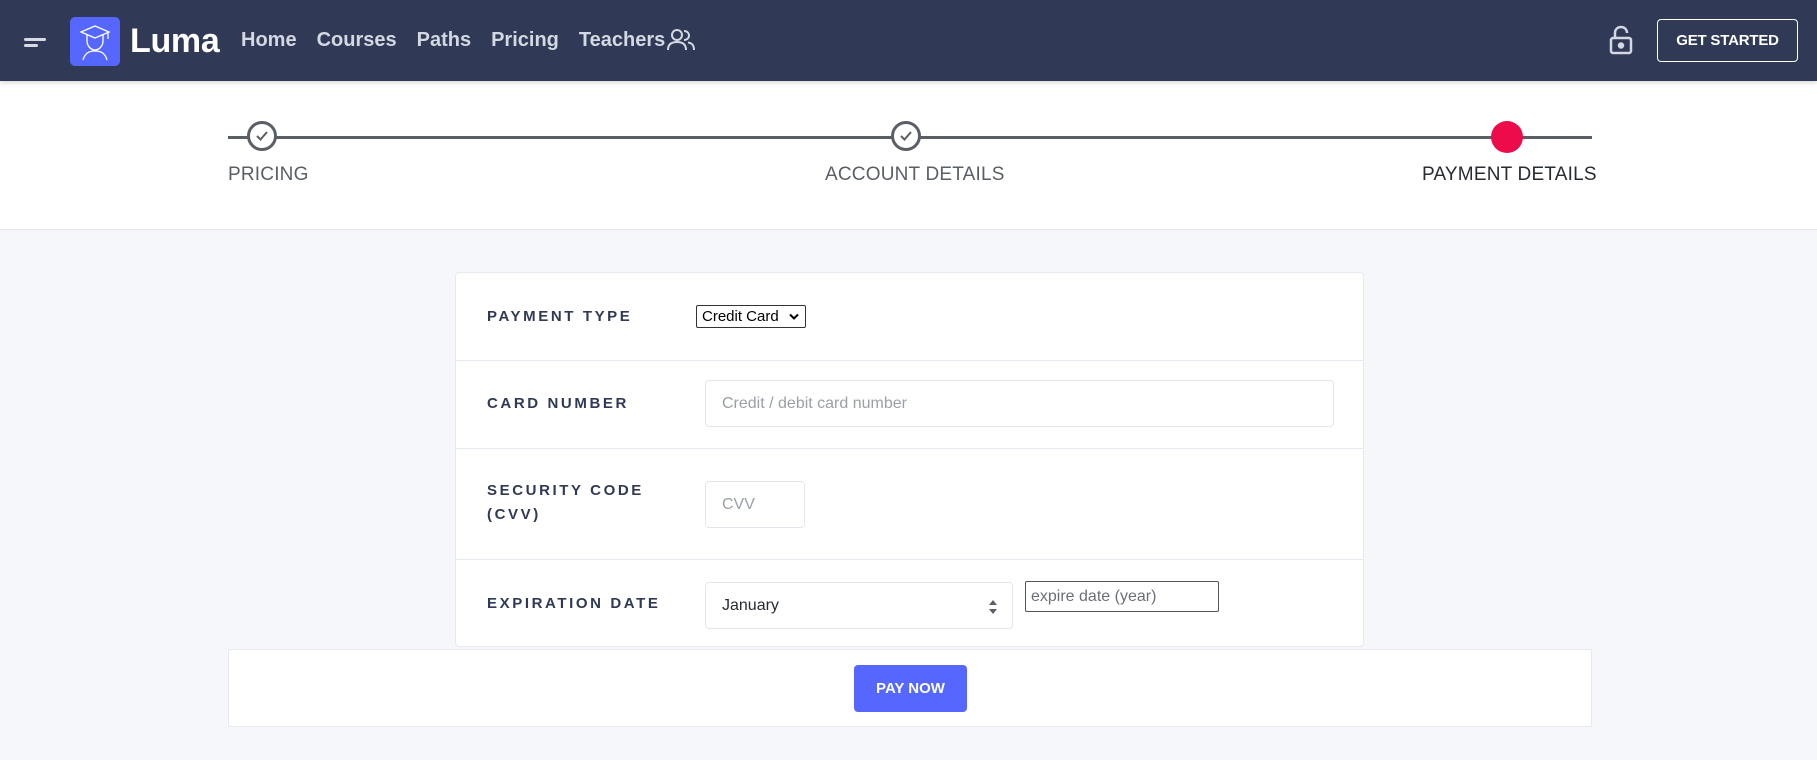 The width and height of the screenshot is (1817, 760). I want to click on lock-icon, so click(1621, 40).